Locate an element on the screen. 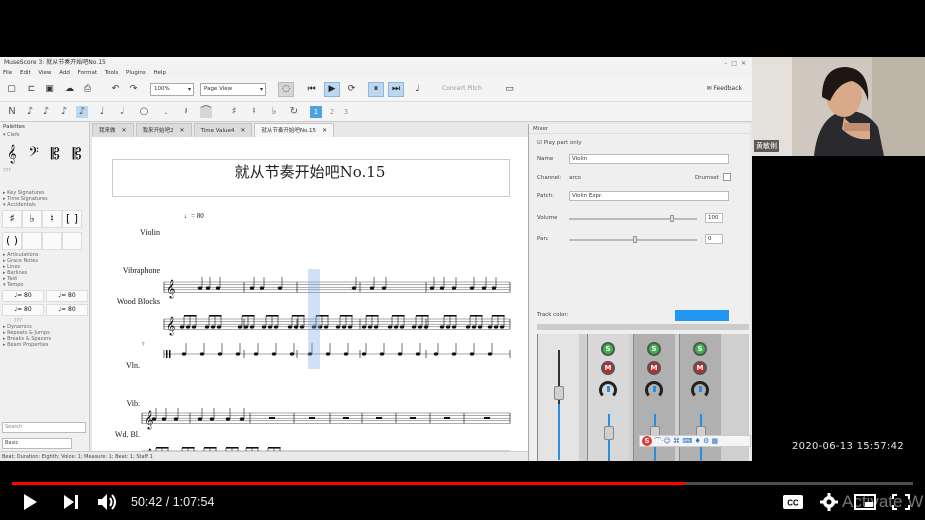 The image size is (925, 520). ime-toolbar: S ⌒·☺ ⌘ ⌨ ♦ ⚙ ▦ is located at coordinates (695, 441).